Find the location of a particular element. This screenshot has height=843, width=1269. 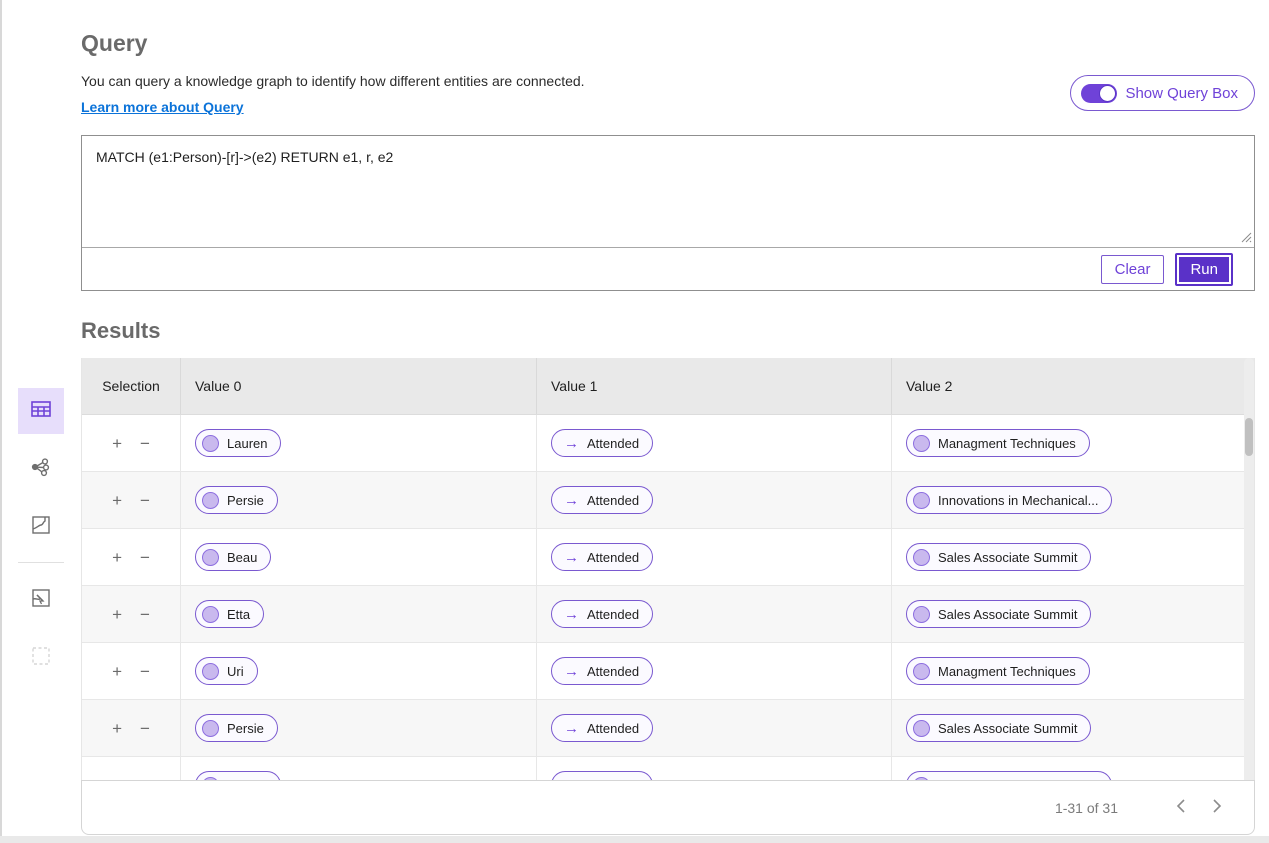

results-heading: Results is located at coordinates (121, 330).